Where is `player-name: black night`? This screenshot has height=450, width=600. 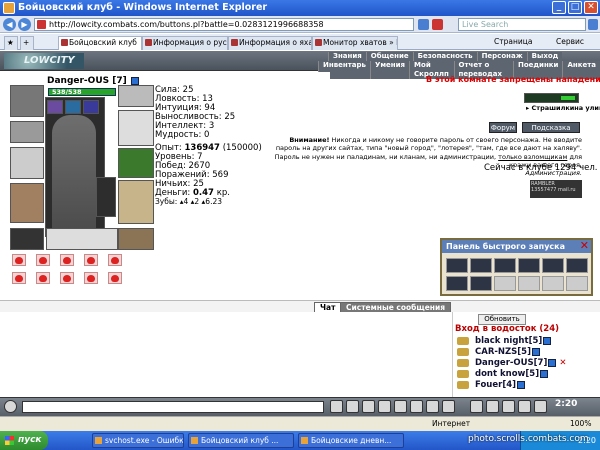 player-name: black night is located at coordinates (502, 341).